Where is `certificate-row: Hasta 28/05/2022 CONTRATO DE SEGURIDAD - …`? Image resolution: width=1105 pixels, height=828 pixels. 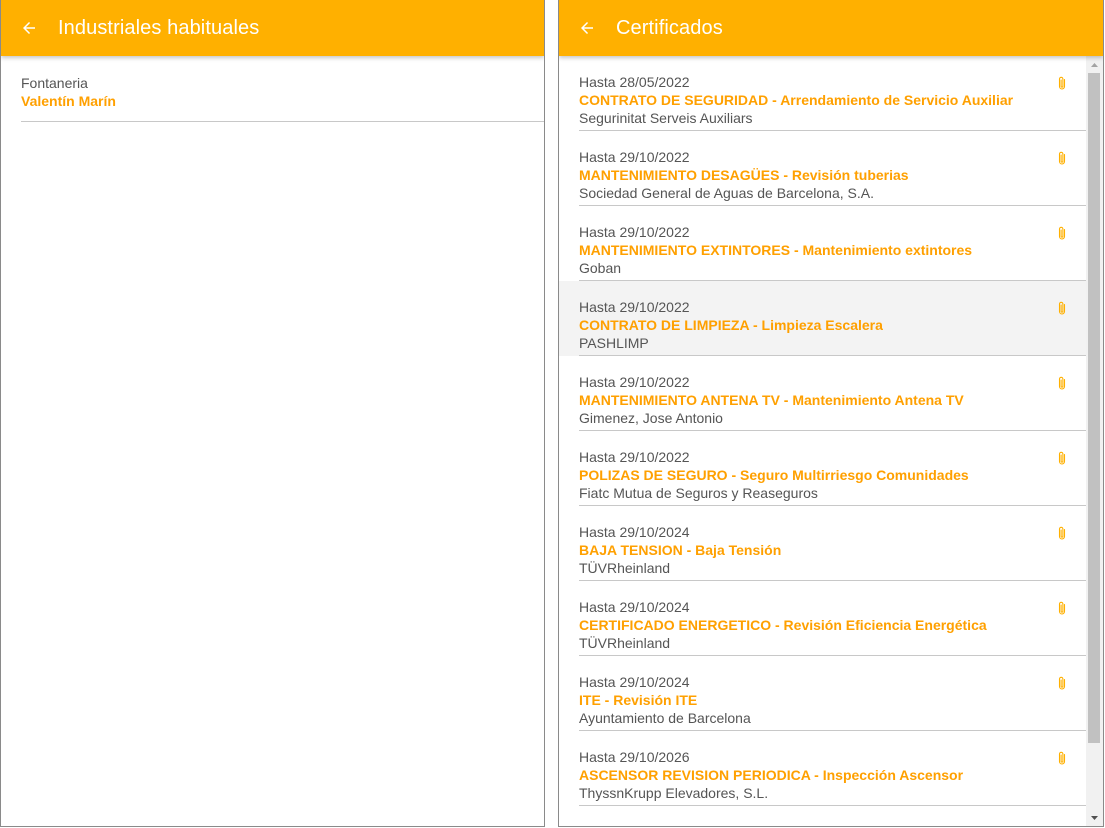
certificate-row: Hasta 28/05/2022 CONTRATO DE SEGURIDAD - … is located at coordinates (822, 93).